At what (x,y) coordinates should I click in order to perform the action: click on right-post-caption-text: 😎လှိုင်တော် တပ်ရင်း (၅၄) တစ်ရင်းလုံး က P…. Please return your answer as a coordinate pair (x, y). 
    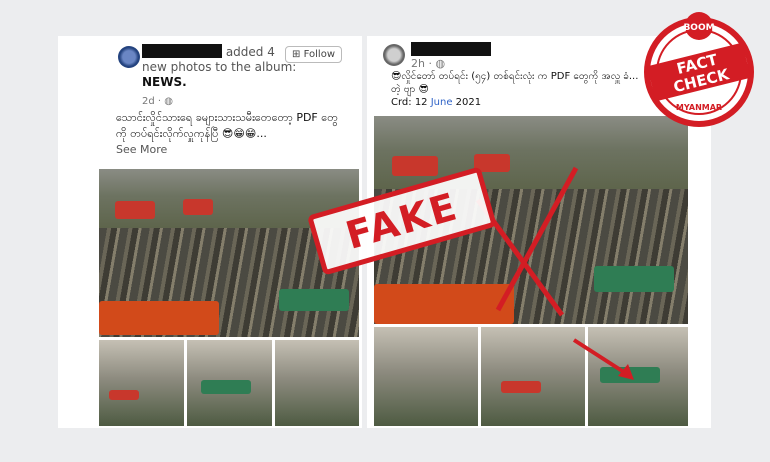
    Looking at the image, I should click on (515, 83).